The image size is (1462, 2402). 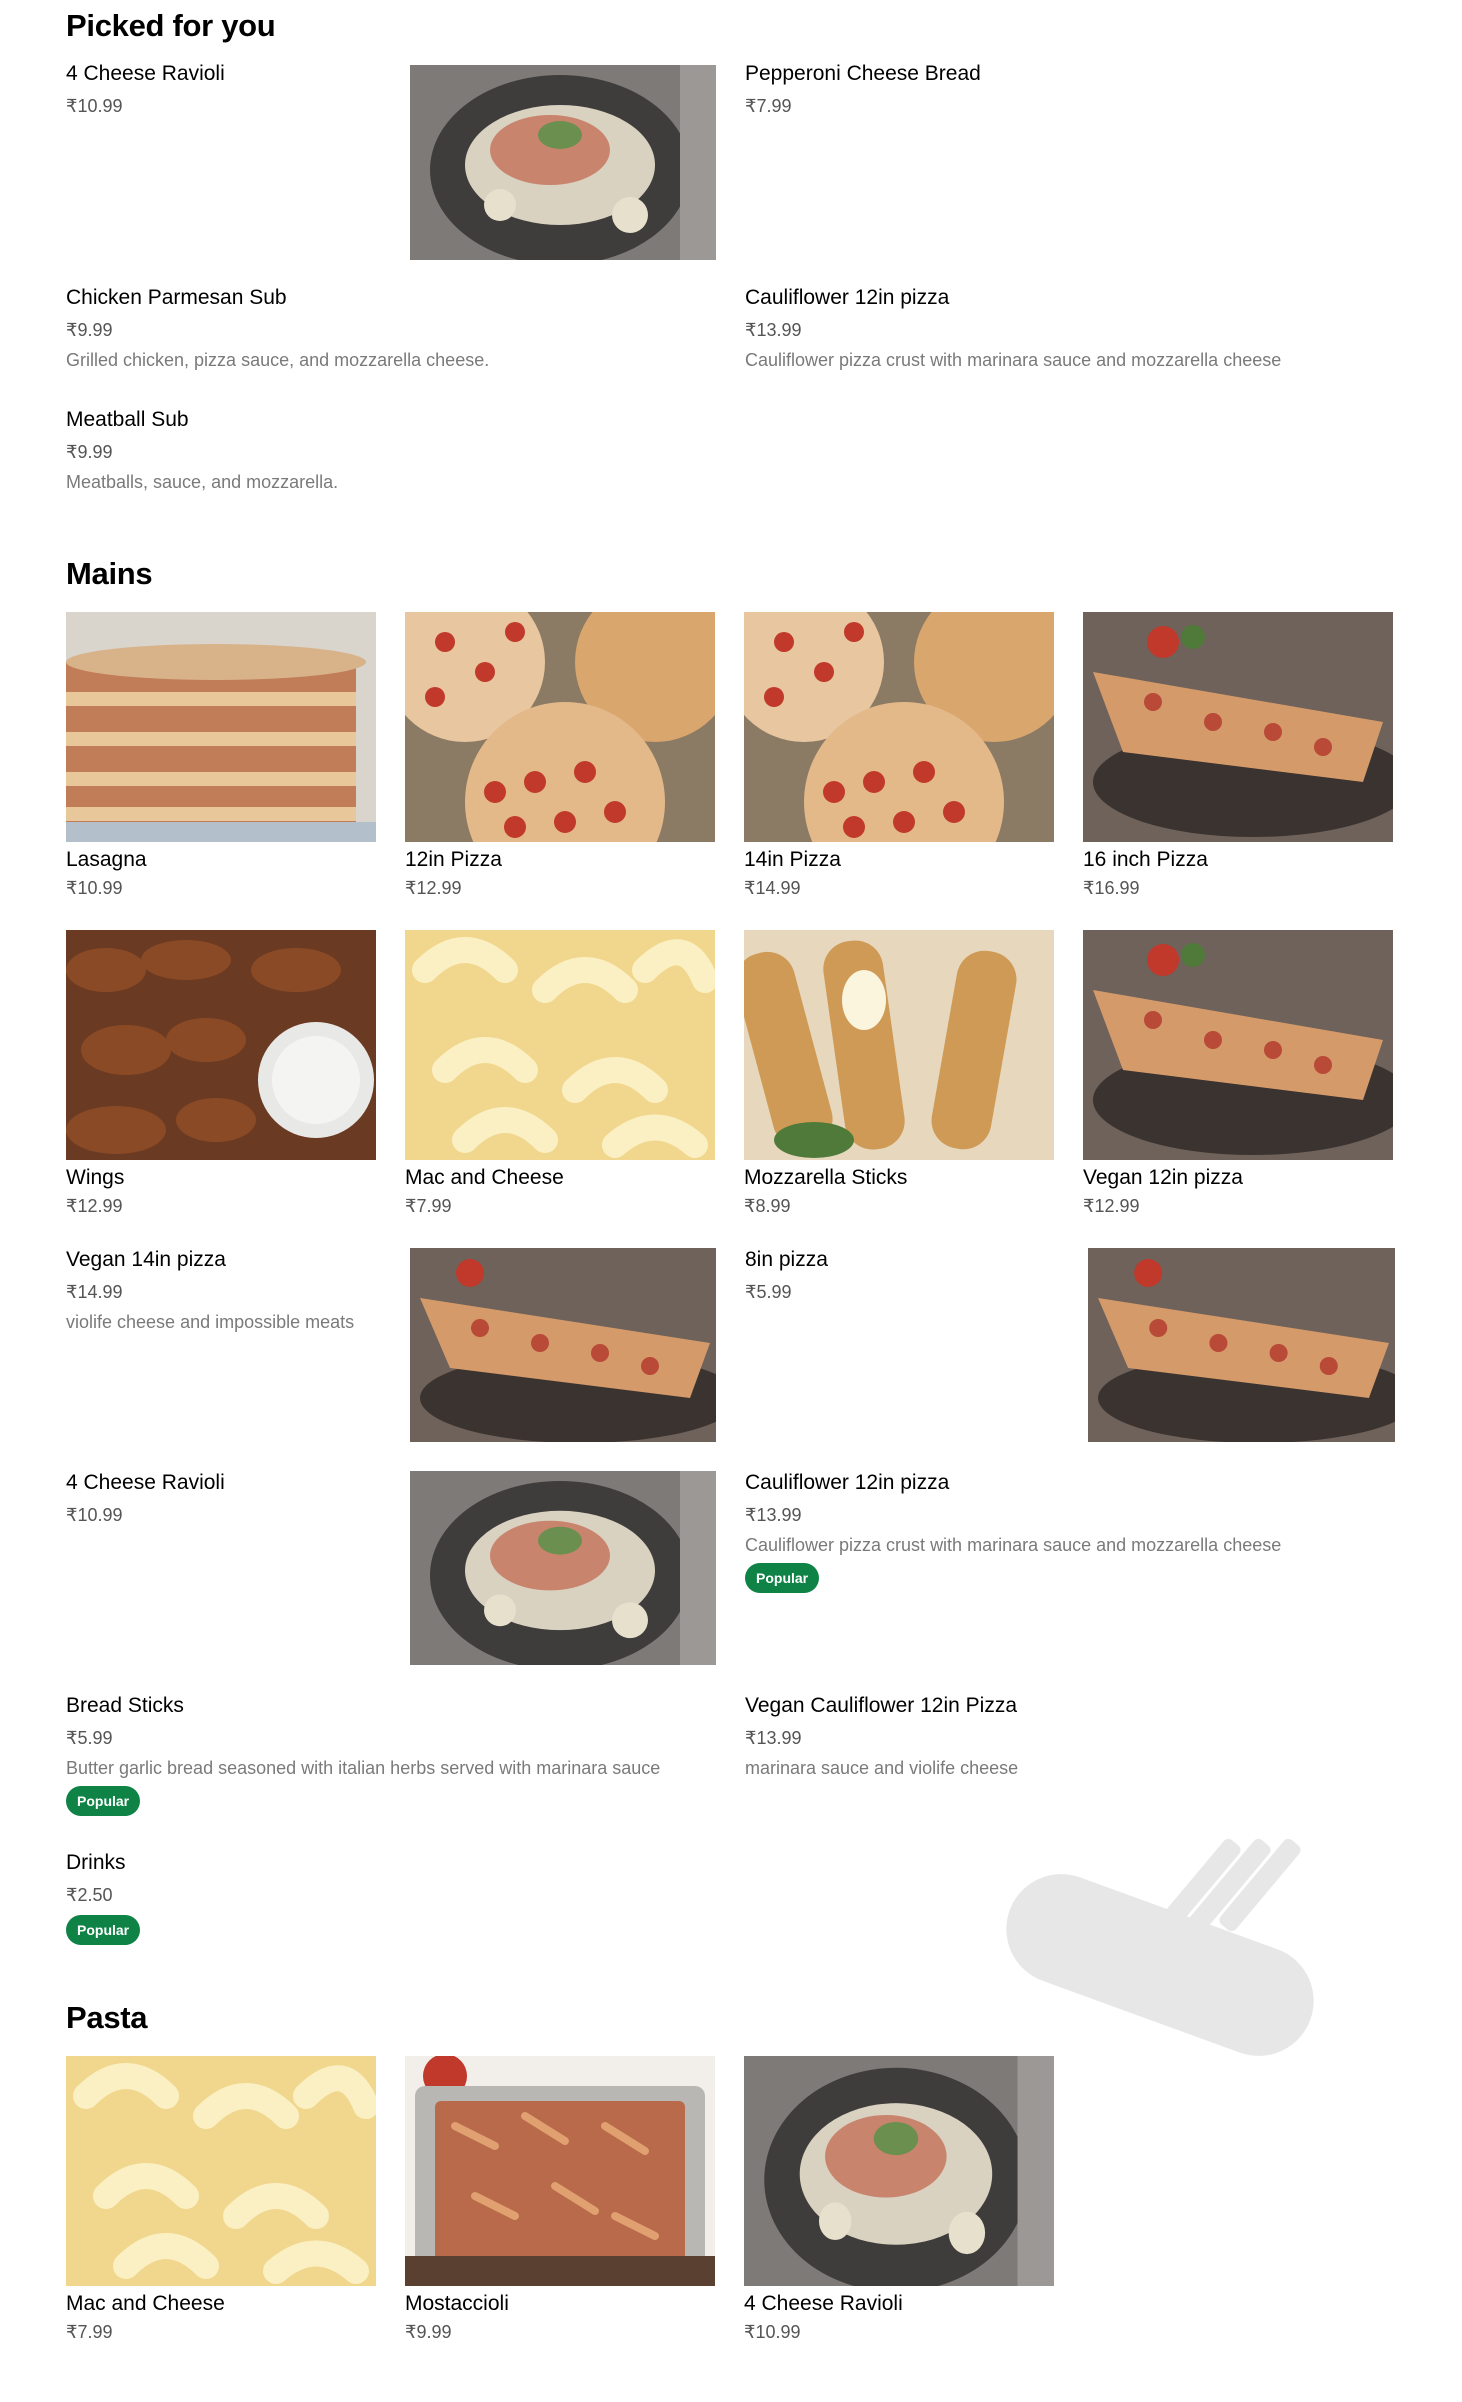 I want to click on menu-item-mains-drinks: Drinks ₹2.50 Popular, so click(x=391, y=1898).